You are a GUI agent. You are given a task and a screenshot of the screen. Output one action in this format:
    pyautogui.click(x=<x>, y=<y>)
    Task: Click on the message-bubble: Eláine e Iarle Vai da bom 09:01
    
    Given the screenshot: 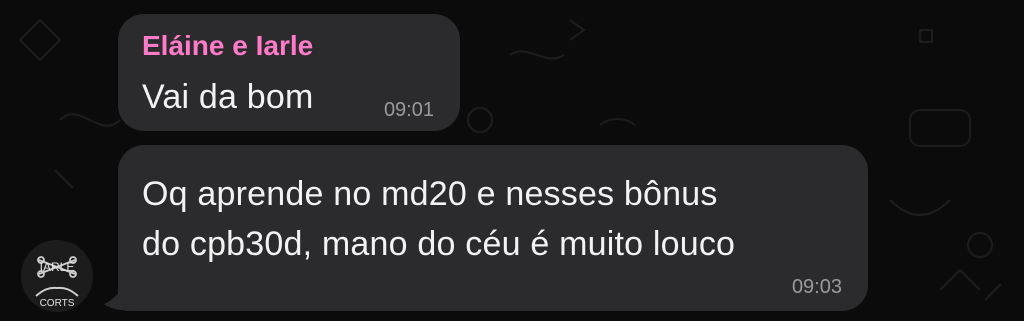 What is the action you would take?
    pyautogui.click(x=289, y=72)
    